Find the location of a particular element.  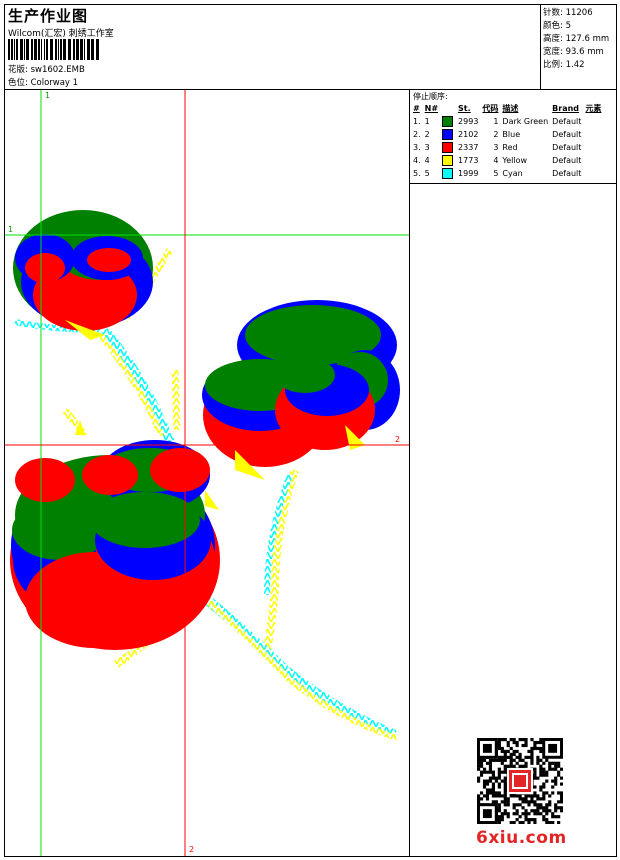

table-row: 5. 5 1999 5 Cyan Default is located at coordinates (507, 173).